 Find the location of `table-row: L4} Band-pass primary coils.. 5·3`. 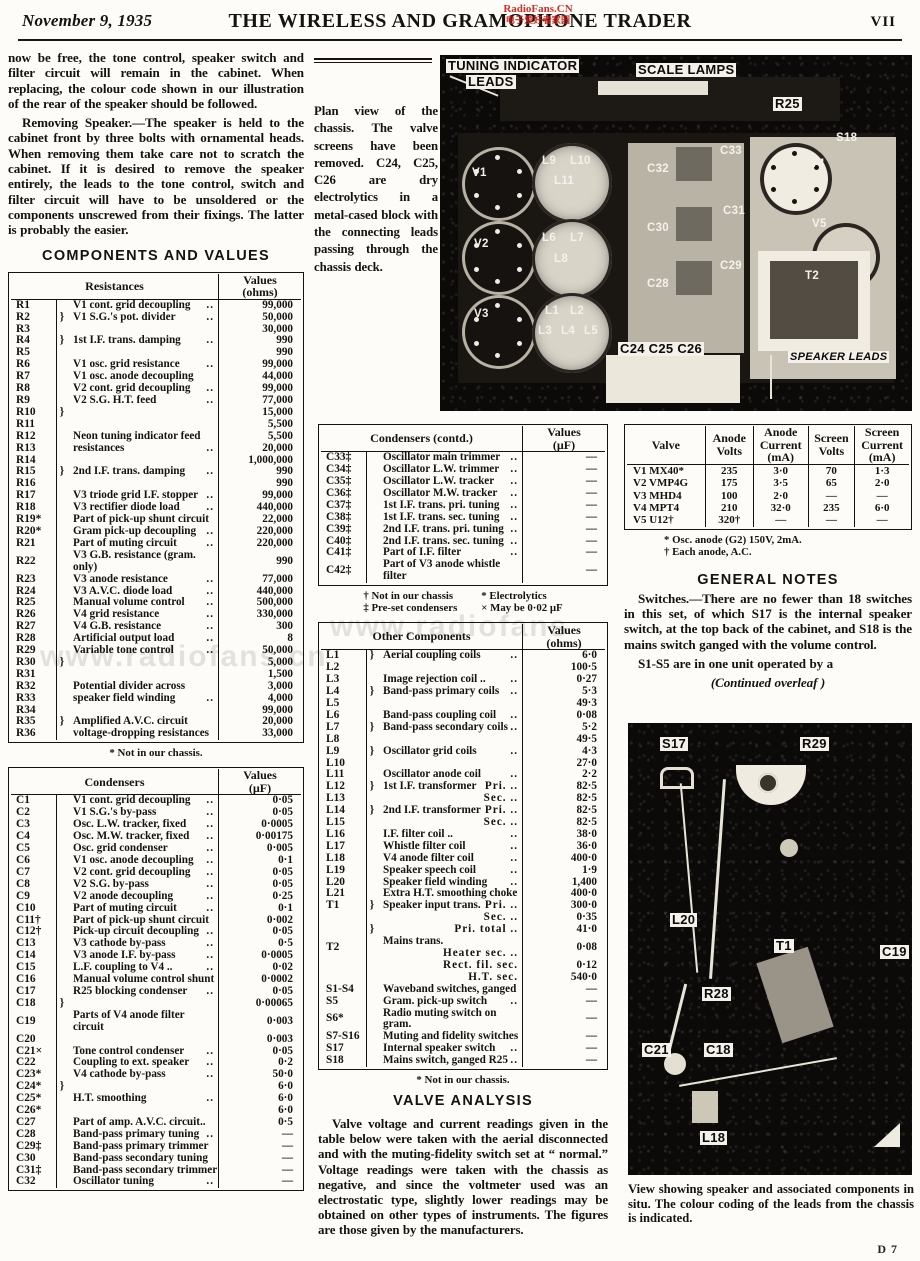

table-row: L4} Band-pass primary coils.. 5·3 is located at coordinates (463, 691).